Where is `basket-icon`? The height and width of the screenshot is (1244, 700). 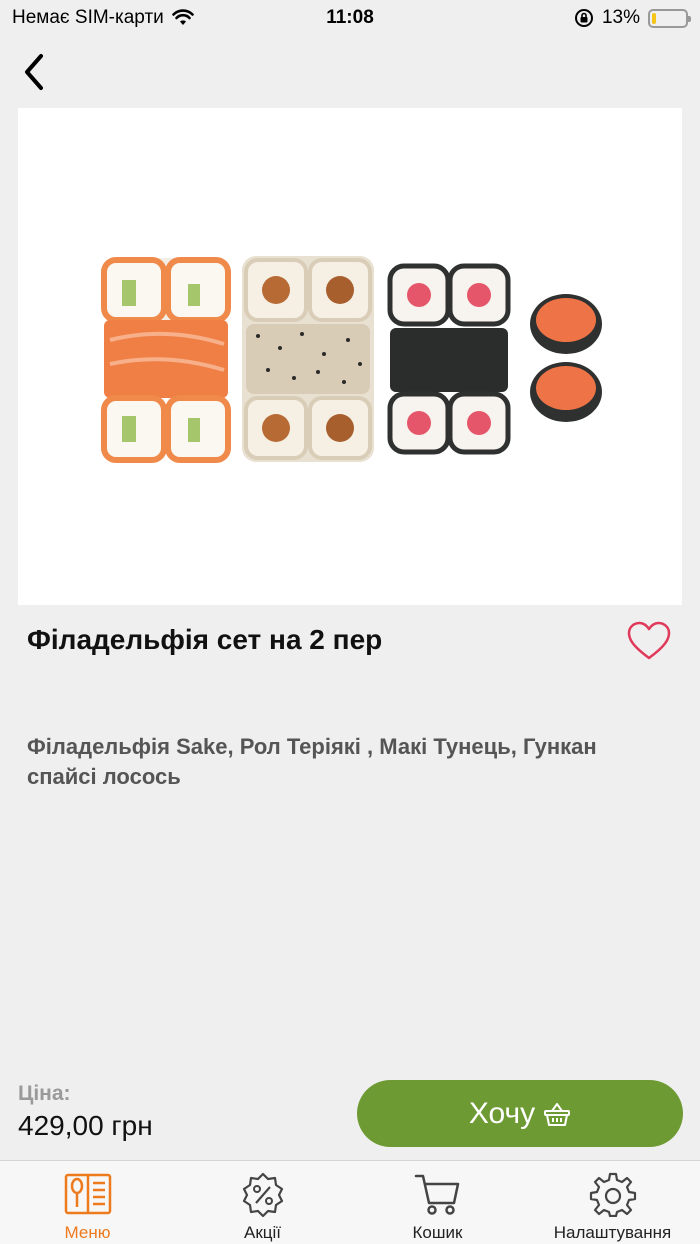
basket-icon is located at coordinates (557, 1114).